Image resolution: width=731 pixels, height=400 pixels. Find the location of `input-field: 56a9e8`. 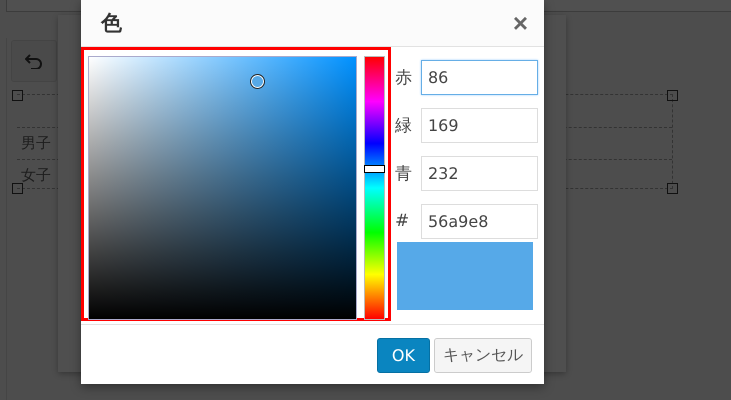

input-field: 56a9e8 is located at coordinates (479, 221).